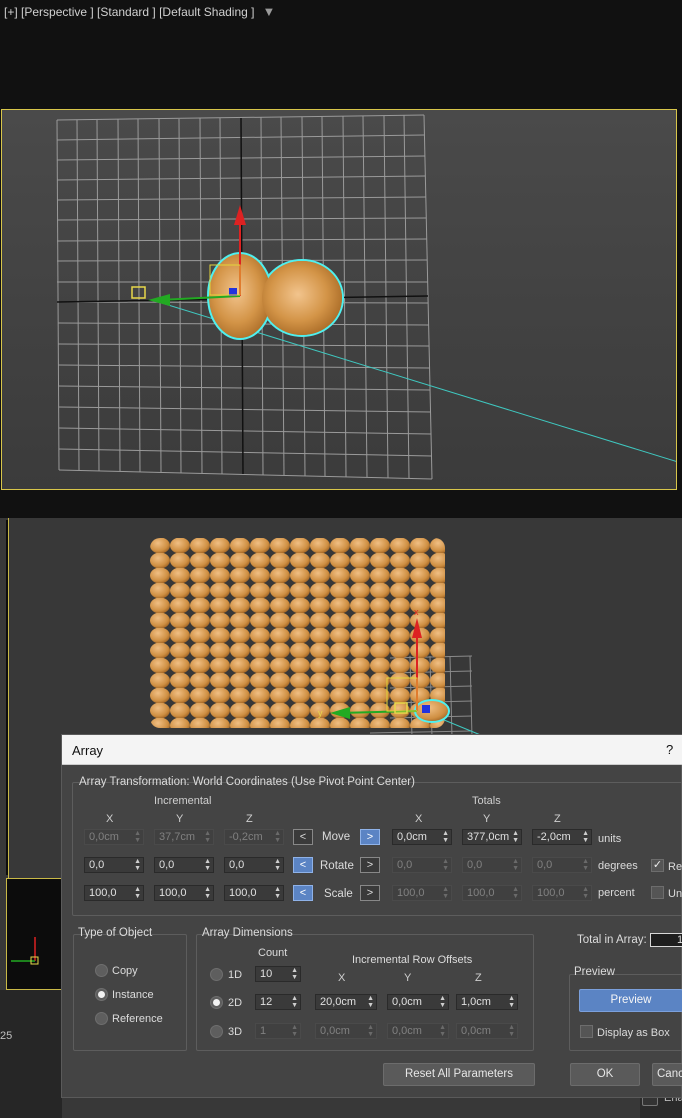 The height and width of the screenshot is (1118, 682). Describe the element at coordinates (419, 819) in the screenshot. I see `tot-x-header: X` at that location.